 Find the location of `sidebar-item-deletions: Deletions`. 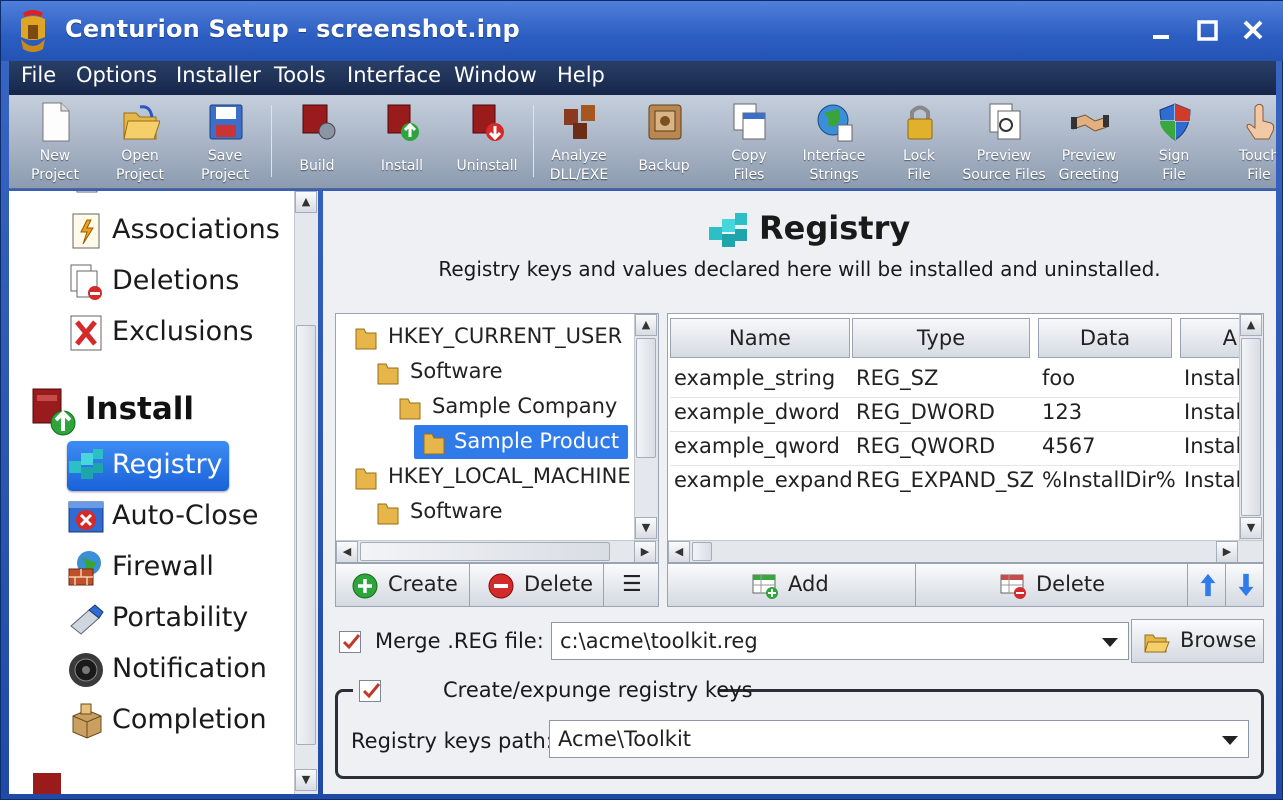

sidebar-item-deletions: Deletions is located at coordinates (180, 282).